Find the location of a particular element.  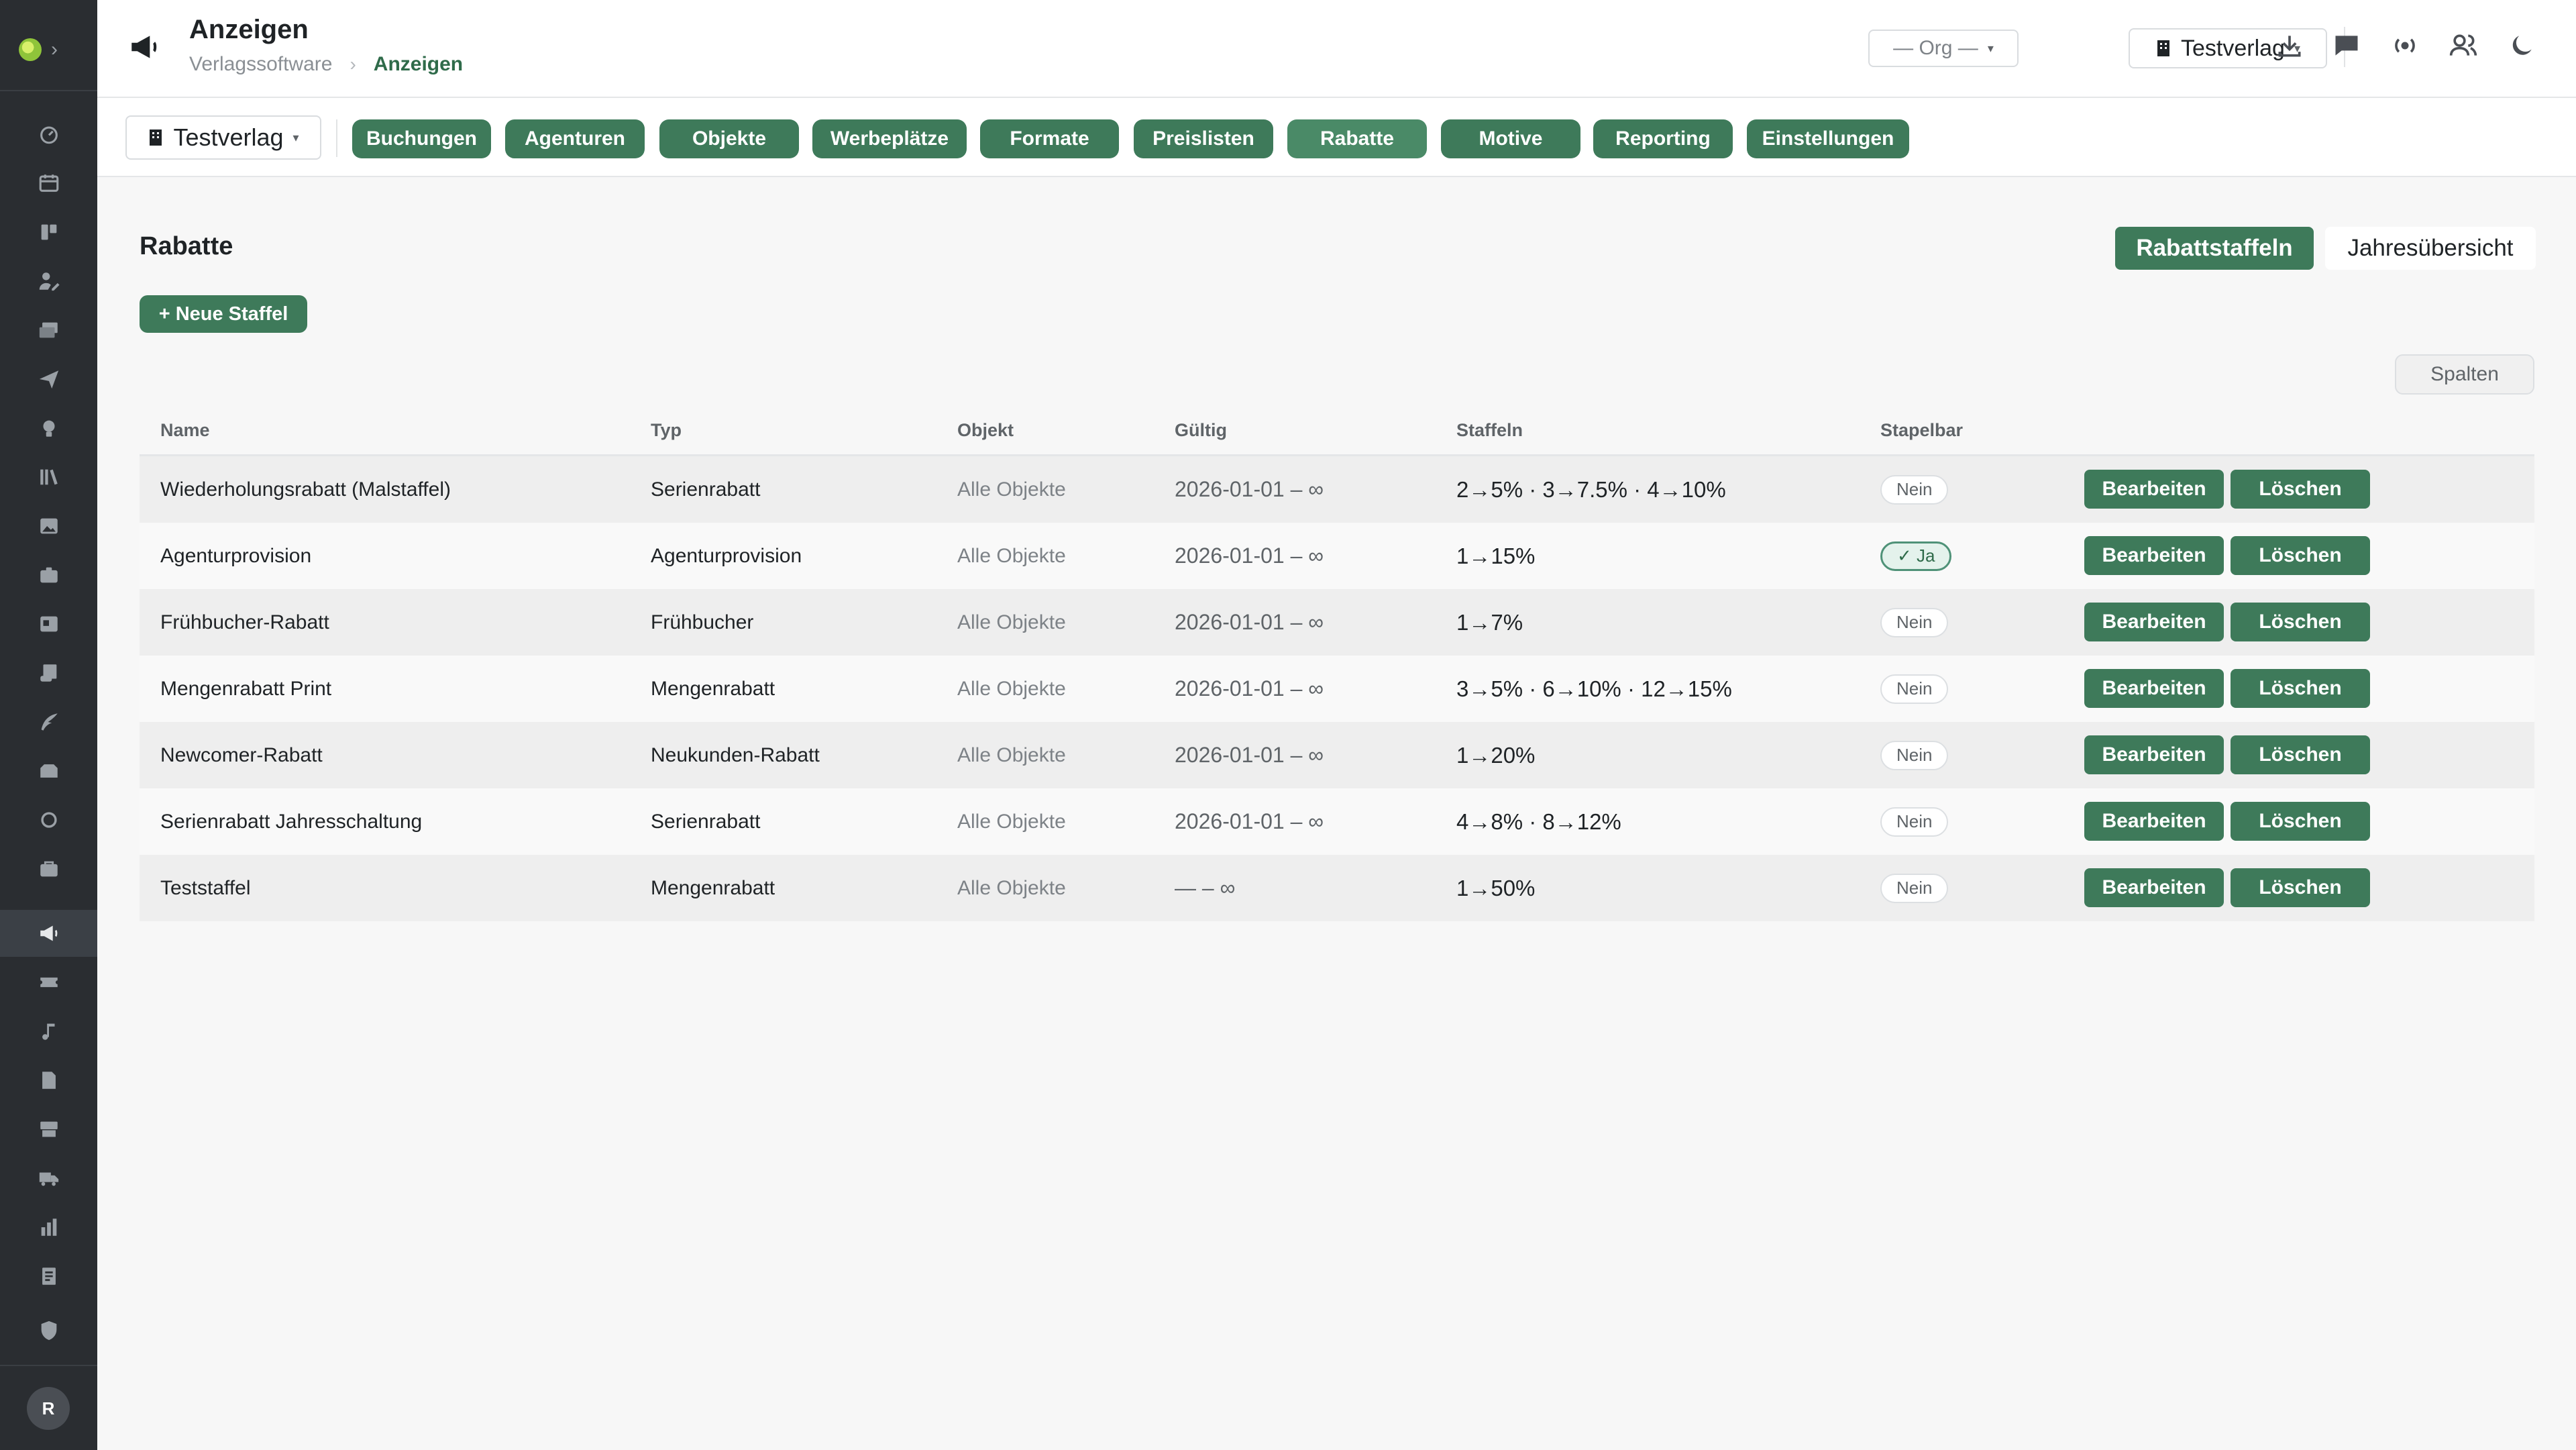

rail-image is located at coordinates (48, 526).